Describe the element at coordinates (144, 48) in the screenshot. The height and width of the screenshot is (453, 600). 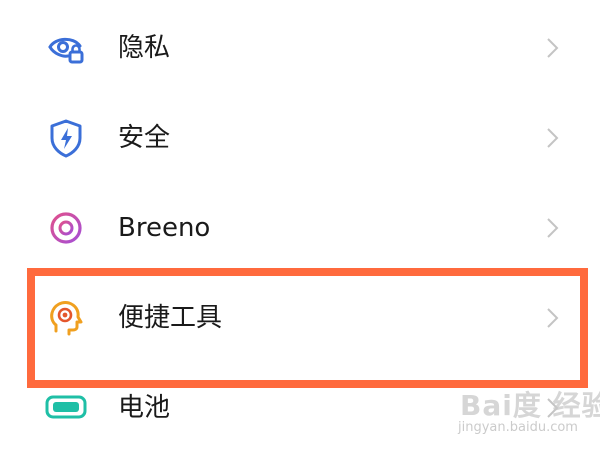
I see `settings-item-label: 隐私` at that location.